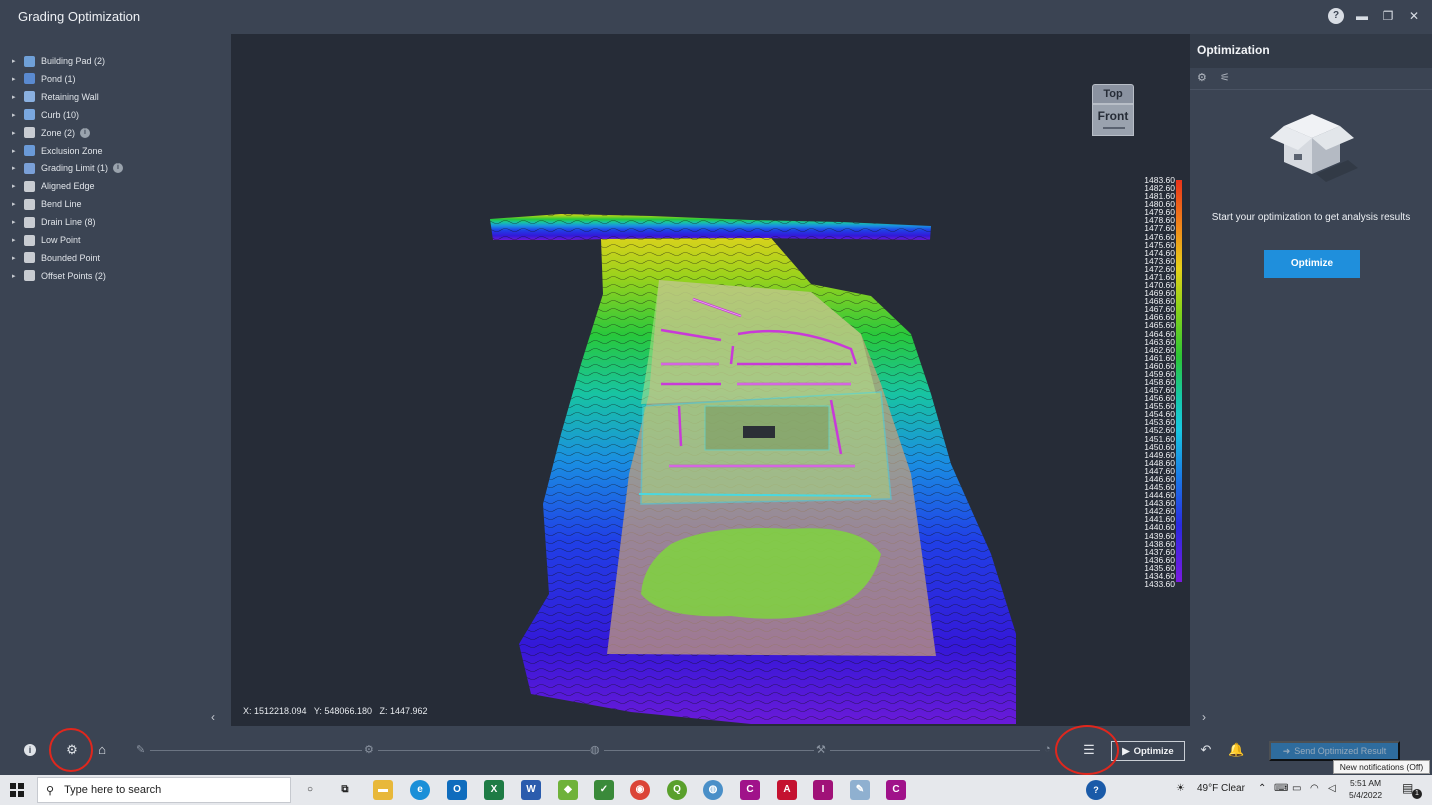 The image size is (1432, 805). I want to click on tree-item: ▸ Low Point, so click(46, 240).